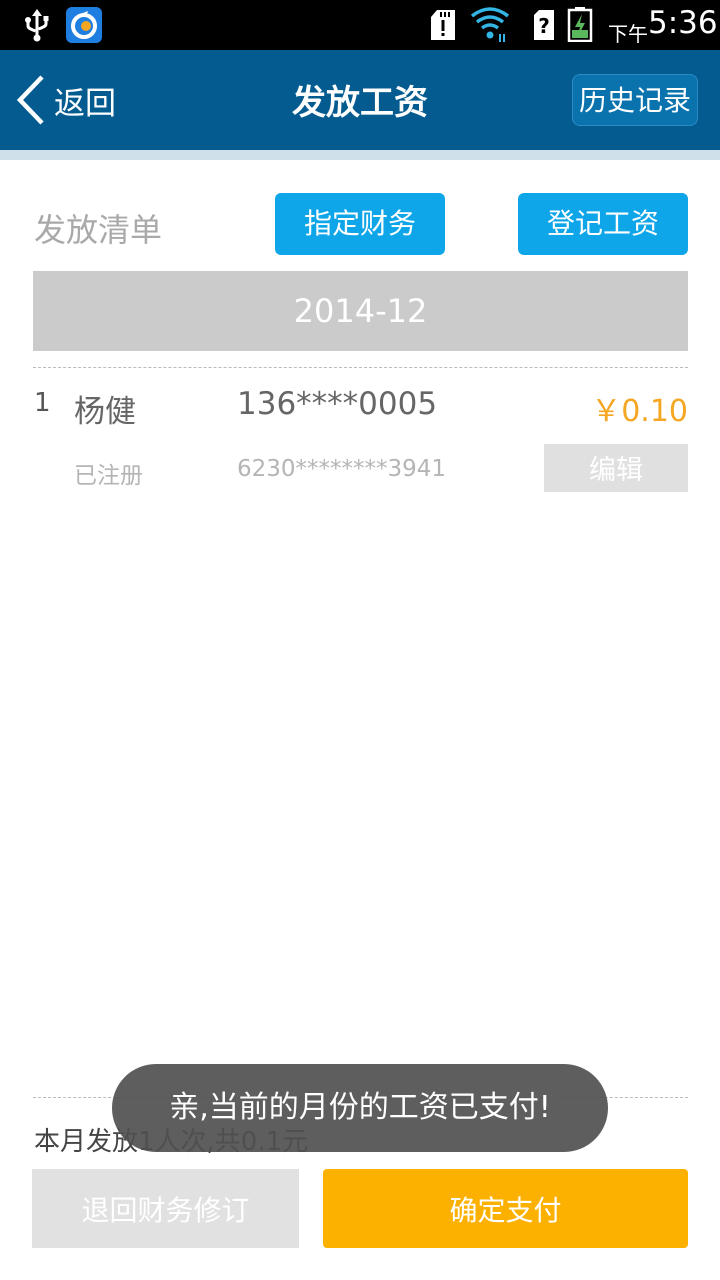 The image size is (720, 1280). Describe the element at coordinates (84, 25) in the screenshot. I see `app-notification-icon` at that location.